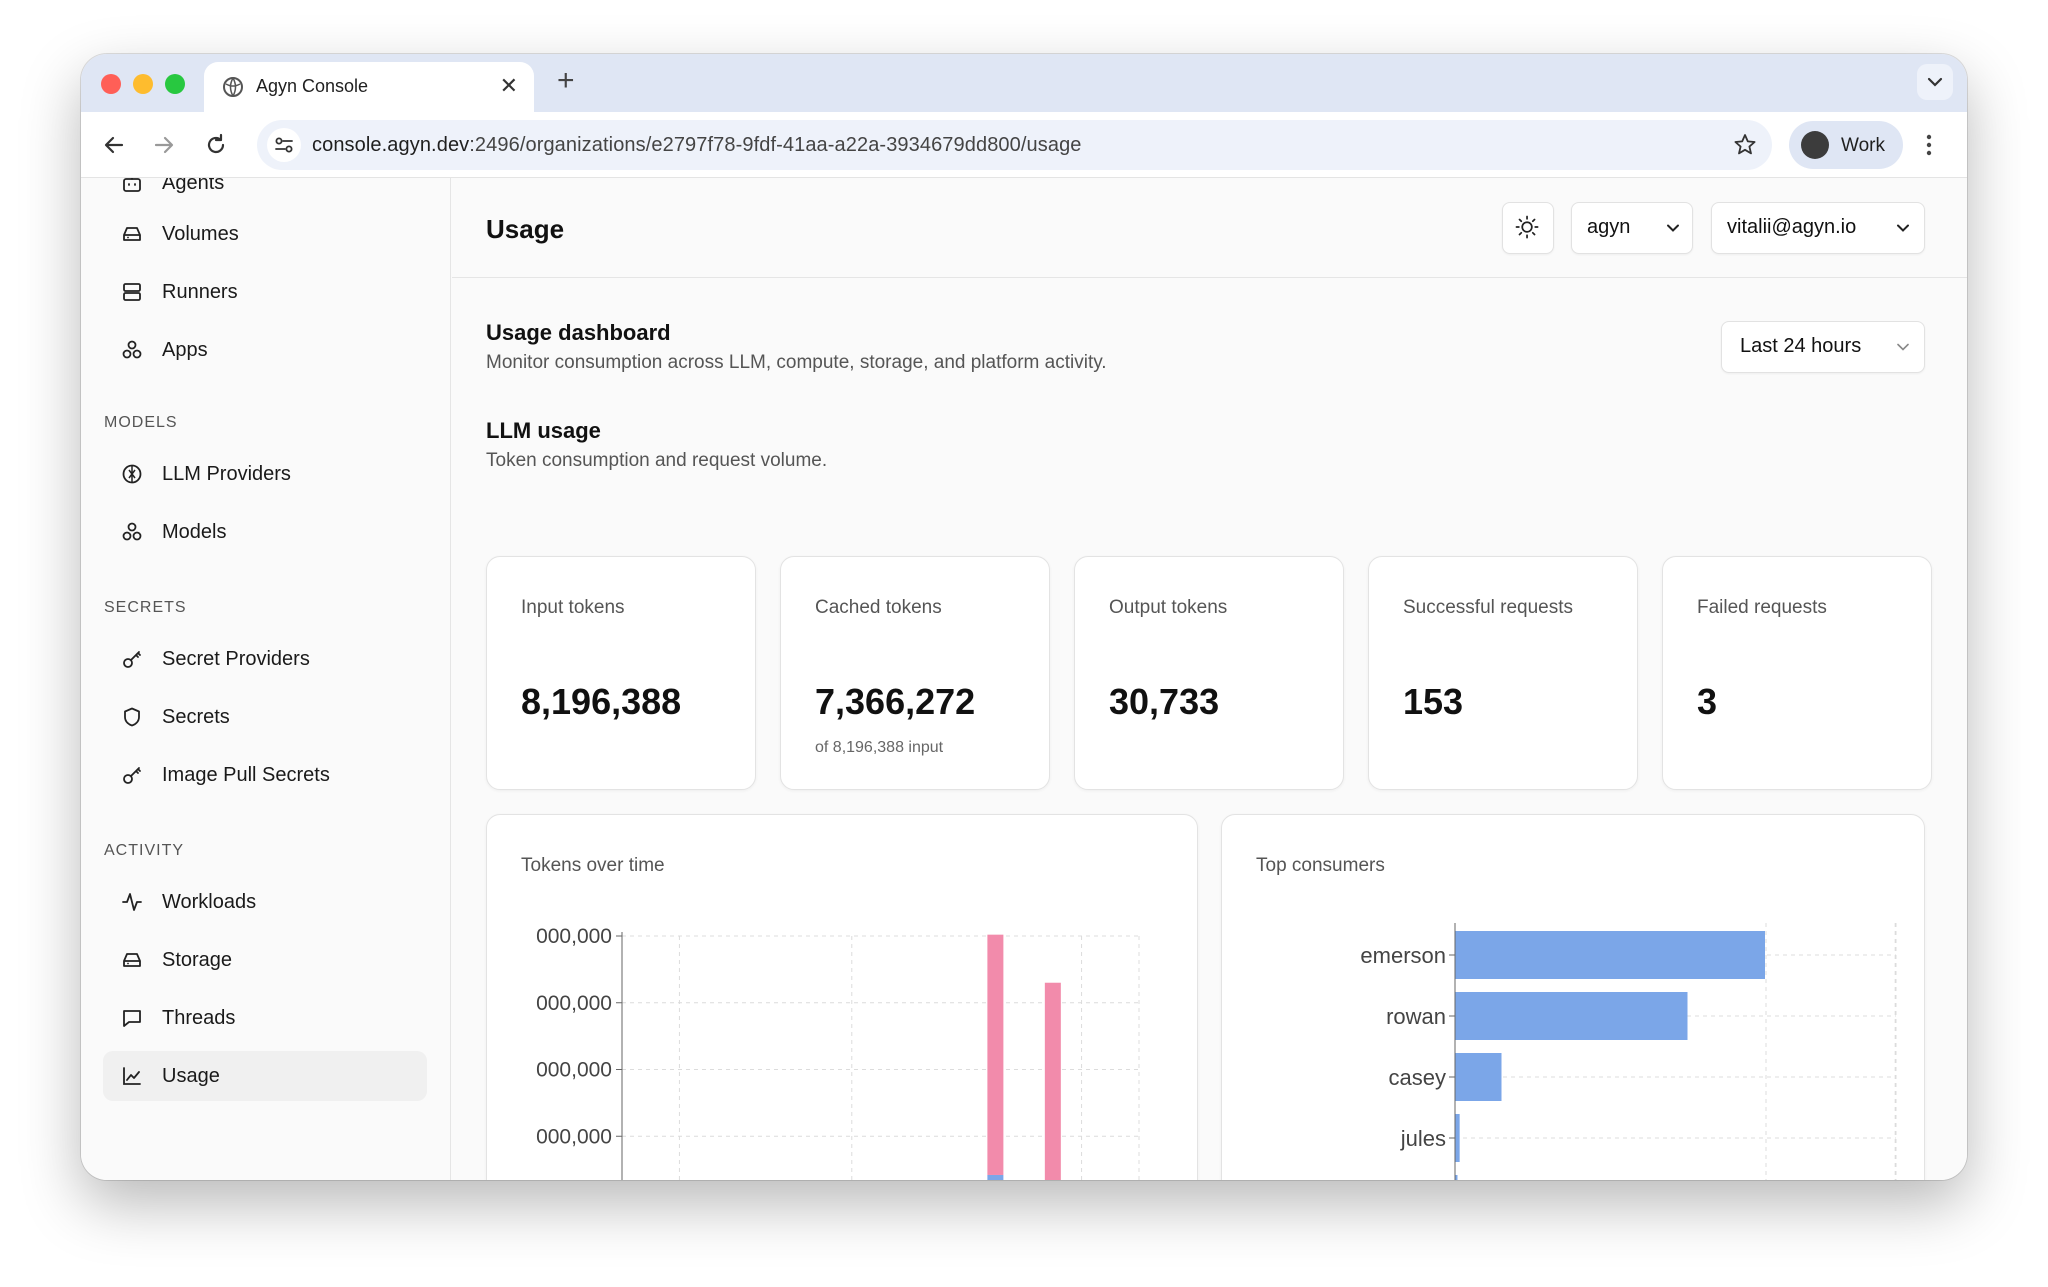  Describe the element at coordinates (216, 145) in the screenshot. I see `reload-icon` at that location.